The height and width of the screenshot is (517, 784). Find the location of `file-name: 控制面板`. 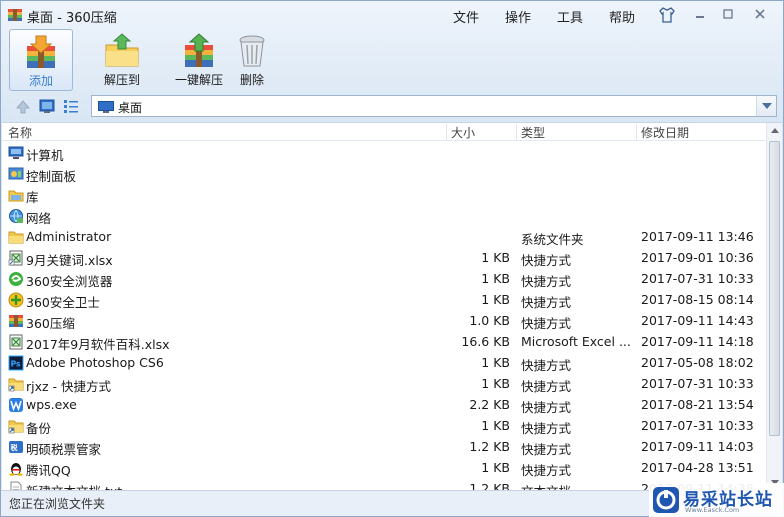

file-name: 控制面板 is located at coordinates (51, 176).